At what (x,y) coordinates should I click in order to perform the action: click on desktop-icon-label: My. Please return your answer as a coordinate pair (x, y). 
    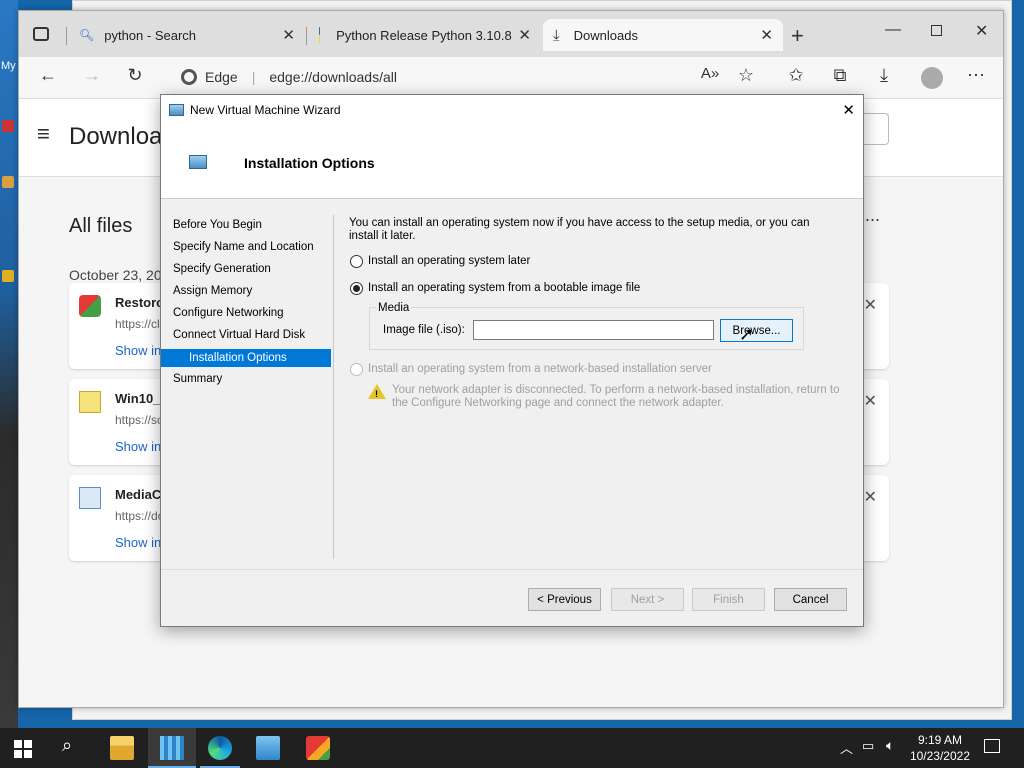
    Looking at the image, I should click on (8, 66).